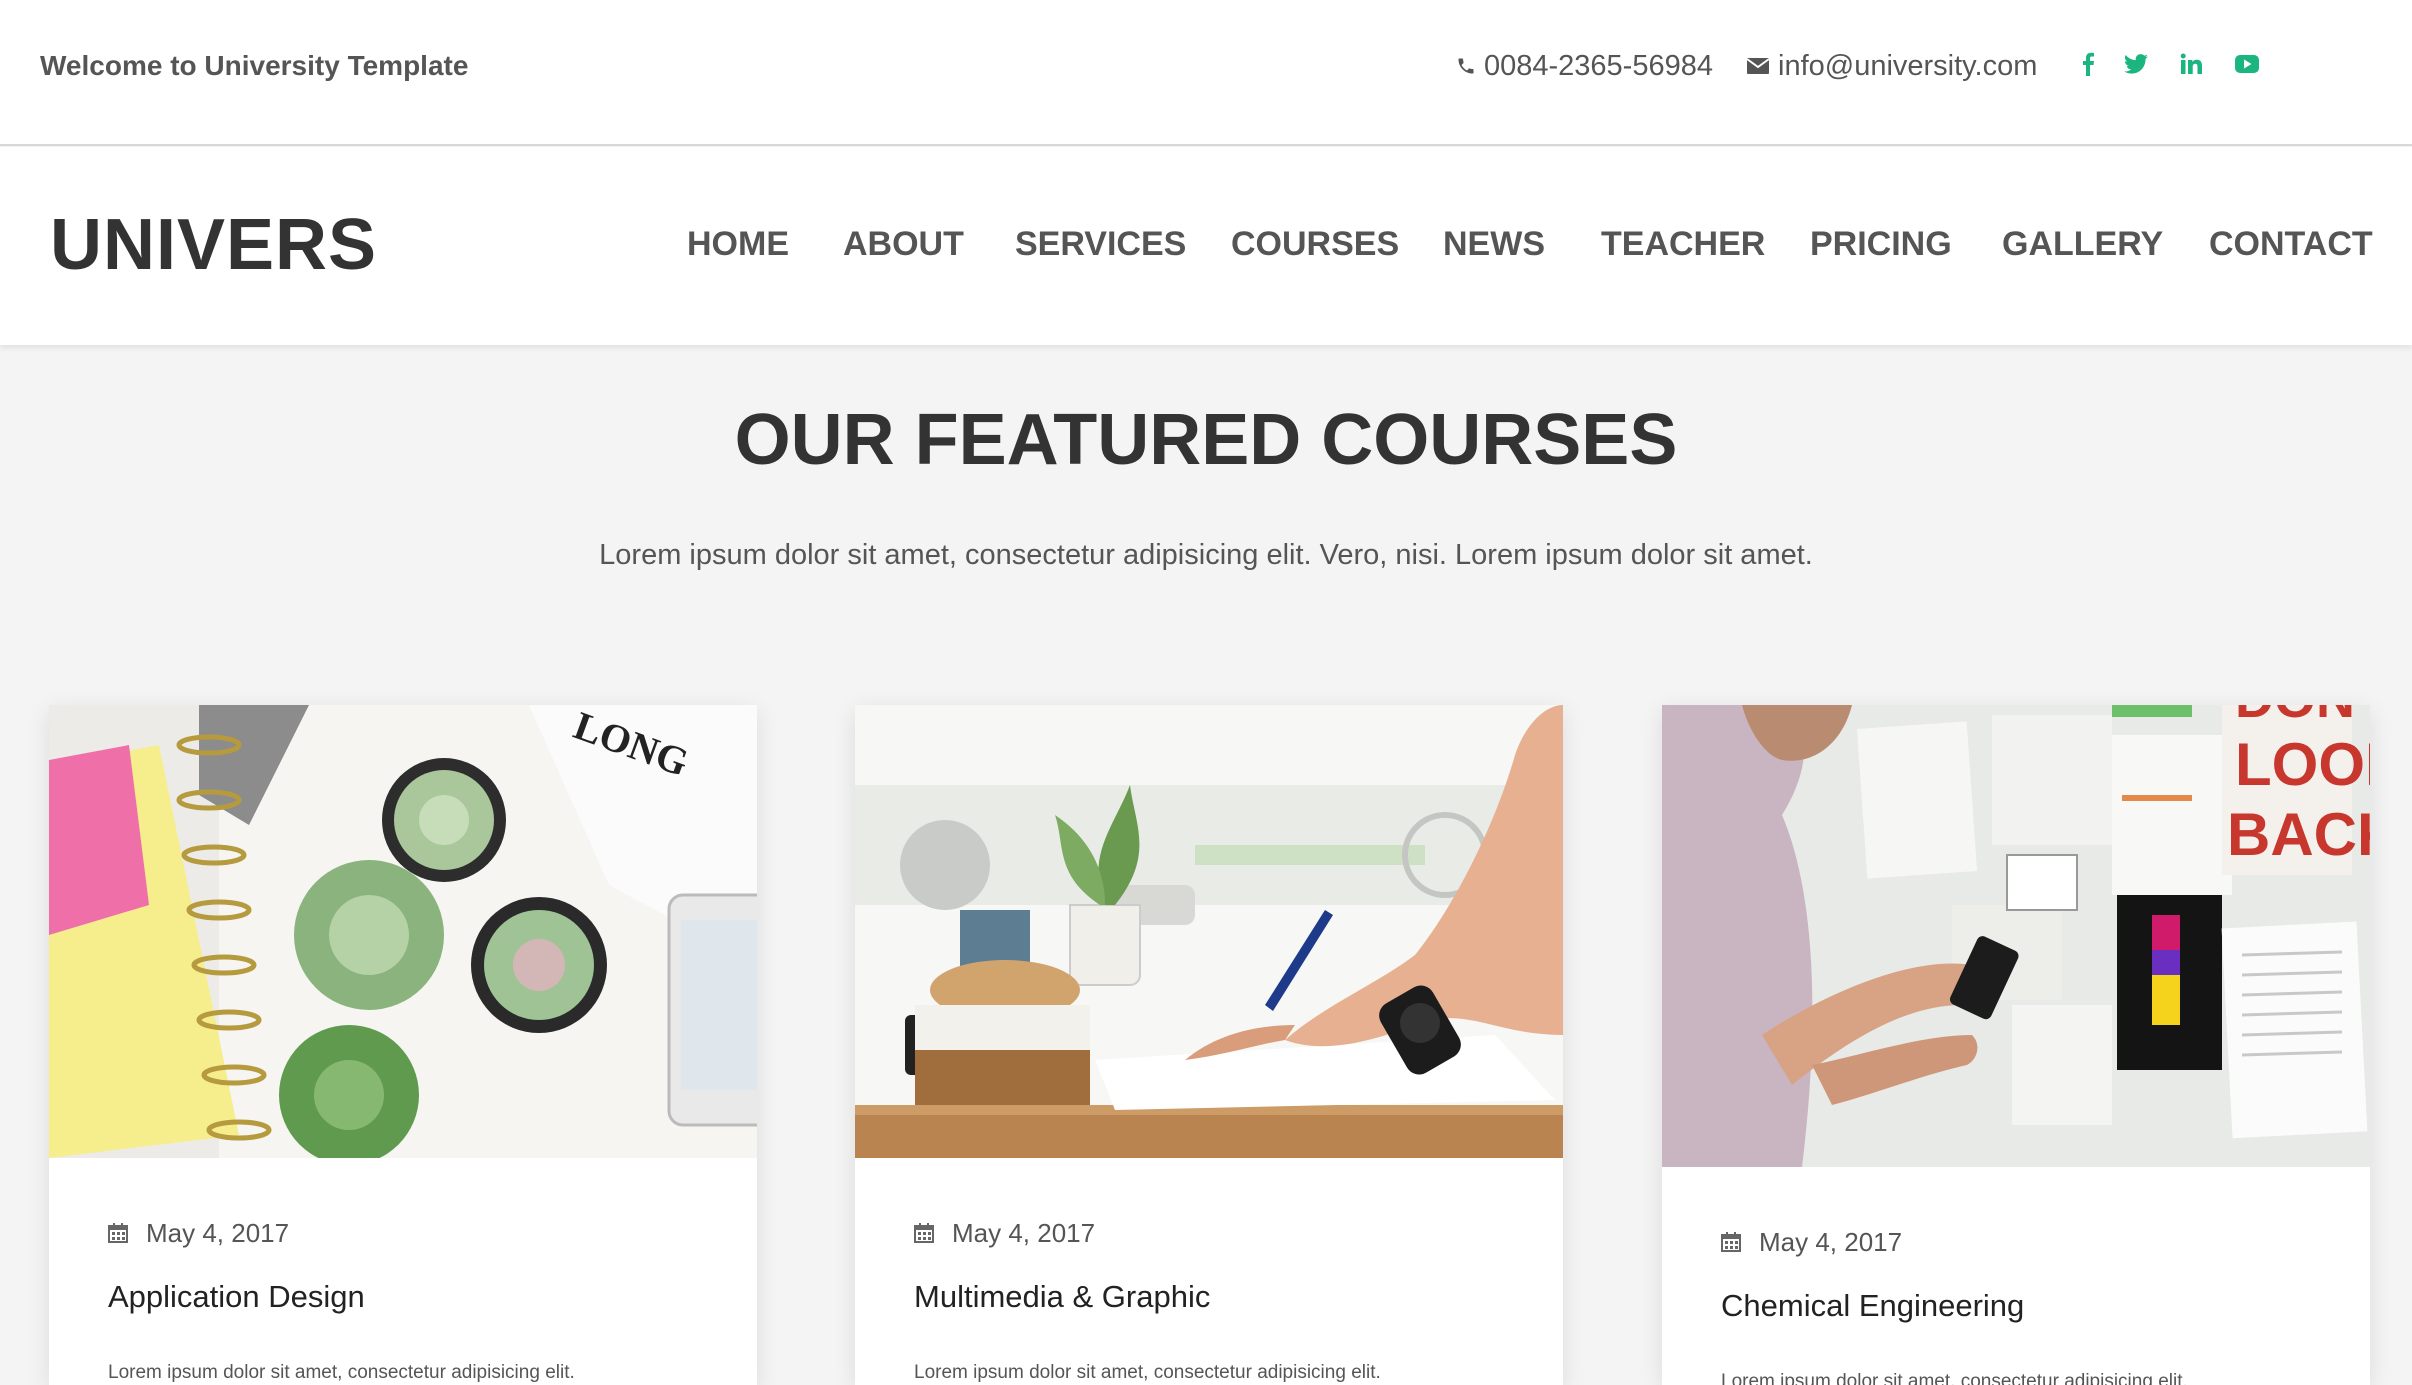 This screenshot has height=1385, width=2412. I want to click on nav-home: HOME, so click(738, 244).